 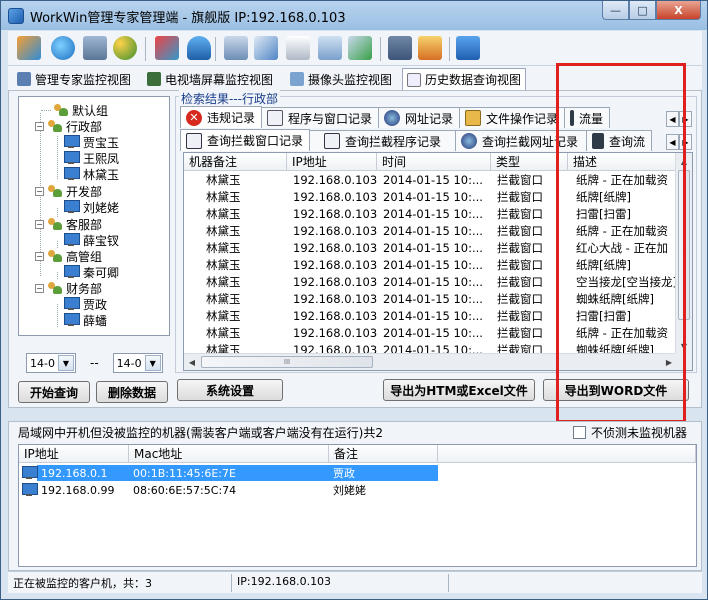 I want to click on camera-icon, so click(x=297, y=79).